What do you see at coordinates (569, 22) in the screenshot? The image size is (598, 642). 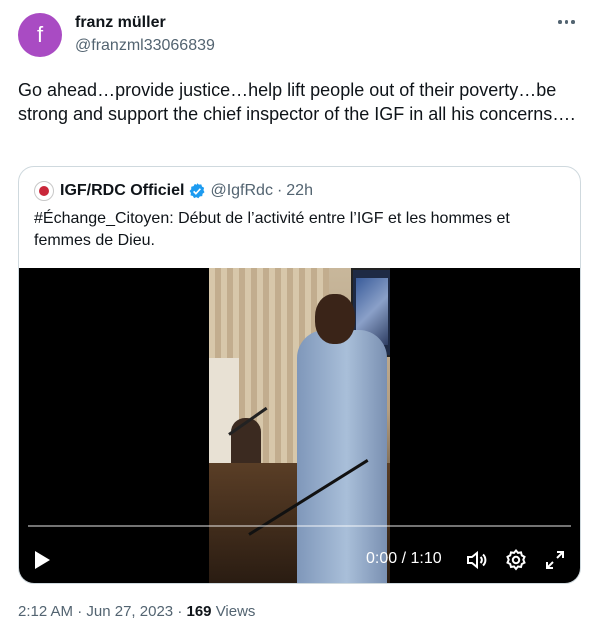 I see `more-options-icon` at bounding box center [569, 22].